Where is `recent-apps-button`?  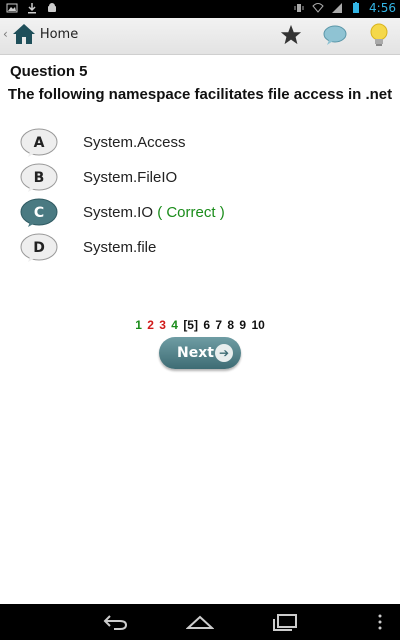 recent-apps-button is located at coordinates (285, 622).